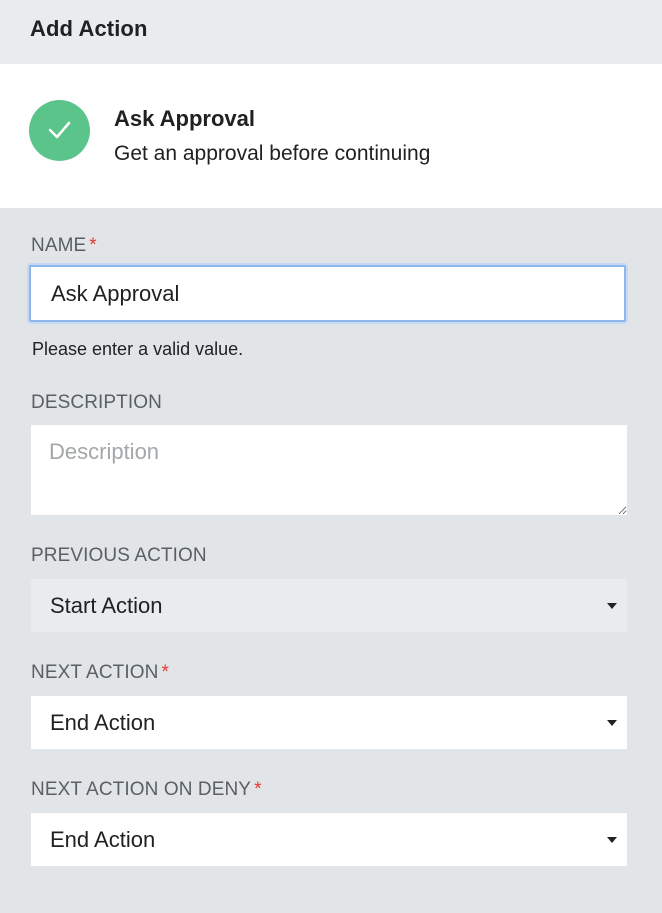  I want to click on previous-action-value: Start Action, so click(106, 605).